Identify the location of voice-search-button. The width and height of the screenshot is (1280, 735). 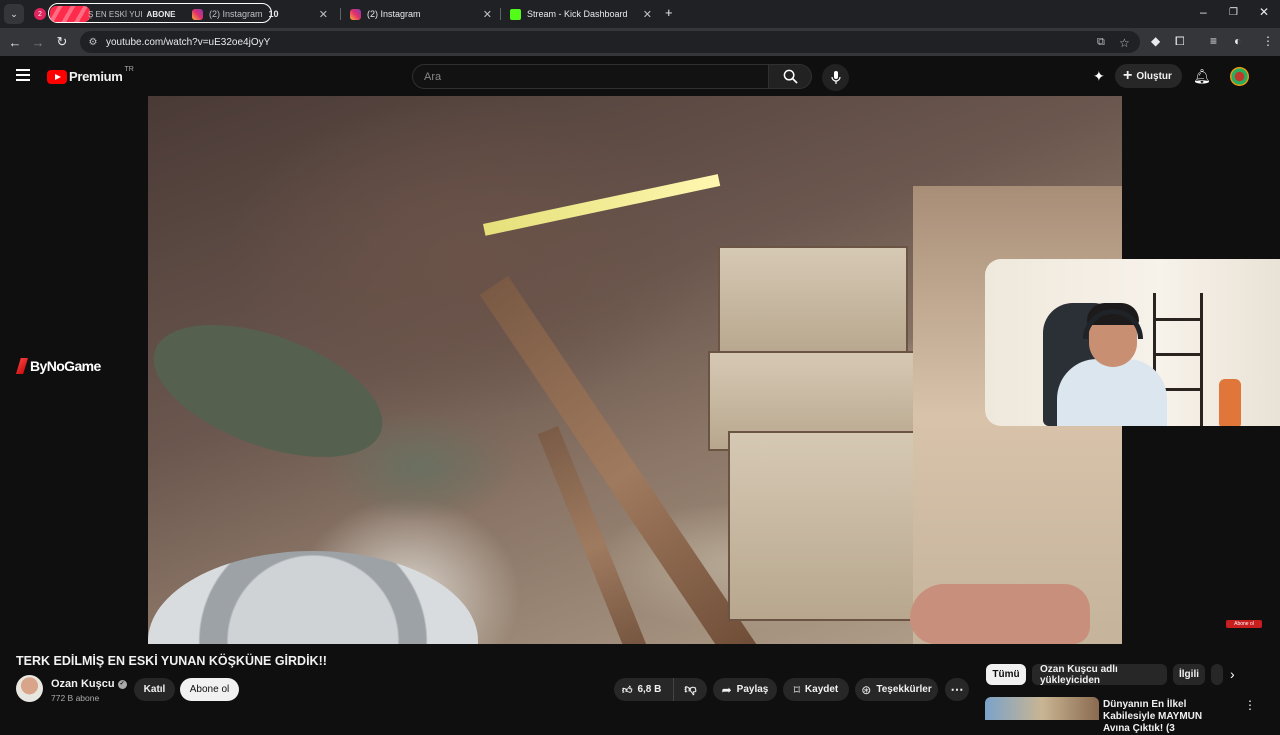
(835, 77).